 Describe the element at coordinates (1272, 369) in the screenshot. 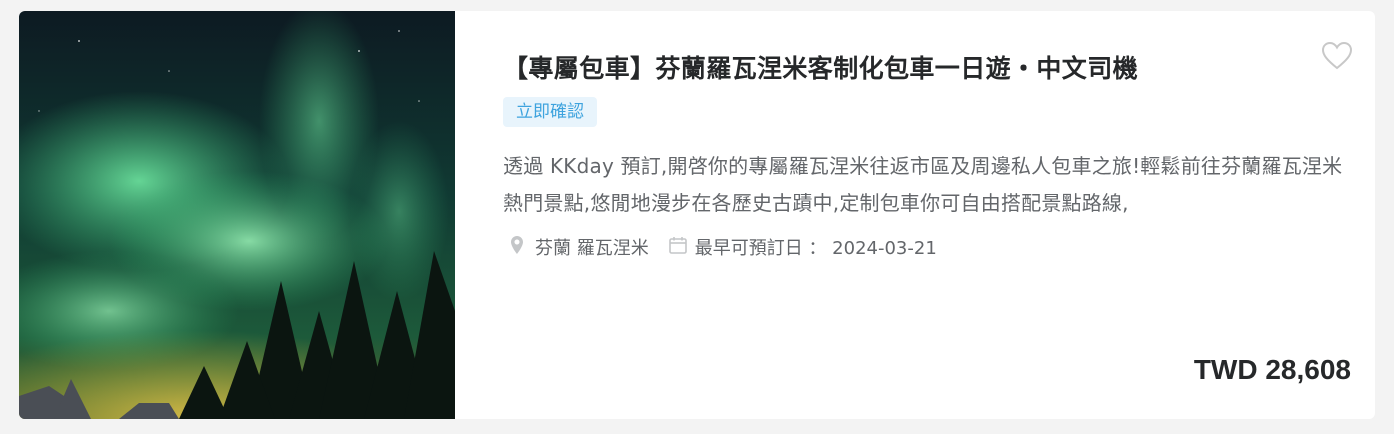

I see `product-price: TWD 28,608` at that location.